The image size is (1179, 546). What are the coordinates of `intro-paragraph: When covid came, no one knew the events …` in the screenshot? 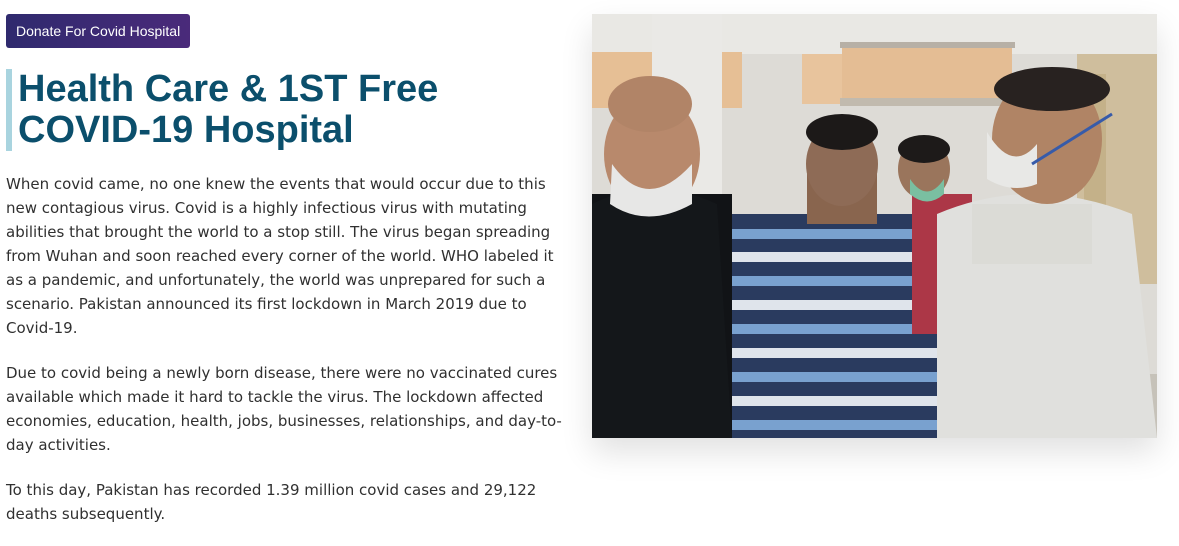 It's located at (280, 256).